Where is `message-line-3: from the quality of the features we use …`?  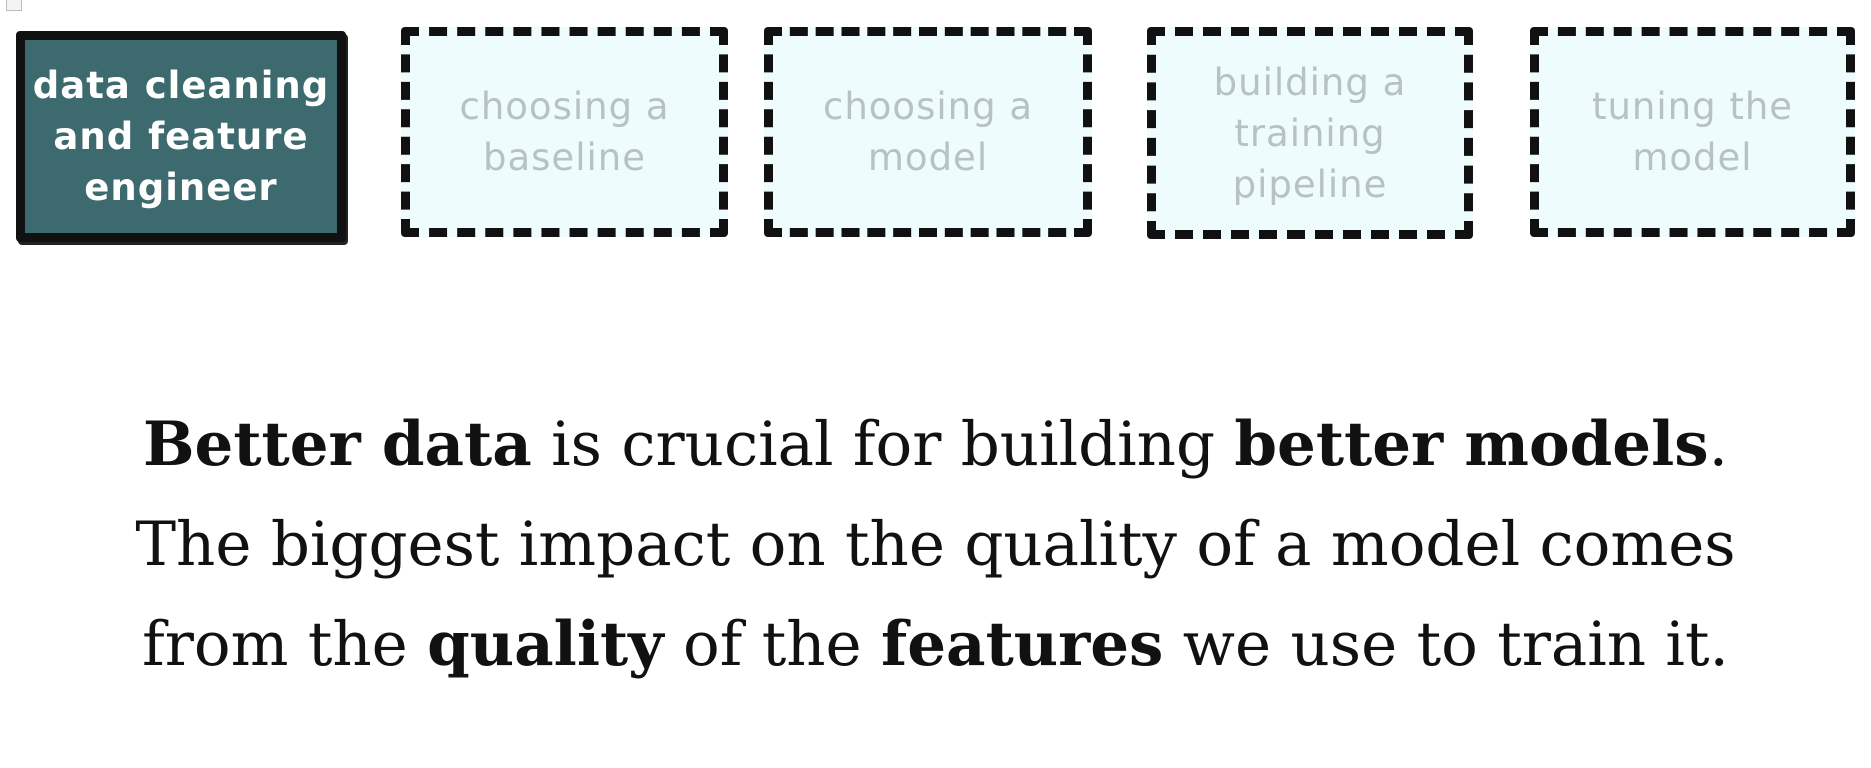 message-line-3: from the quality of the features we use … is located at coordinates (935, 645).